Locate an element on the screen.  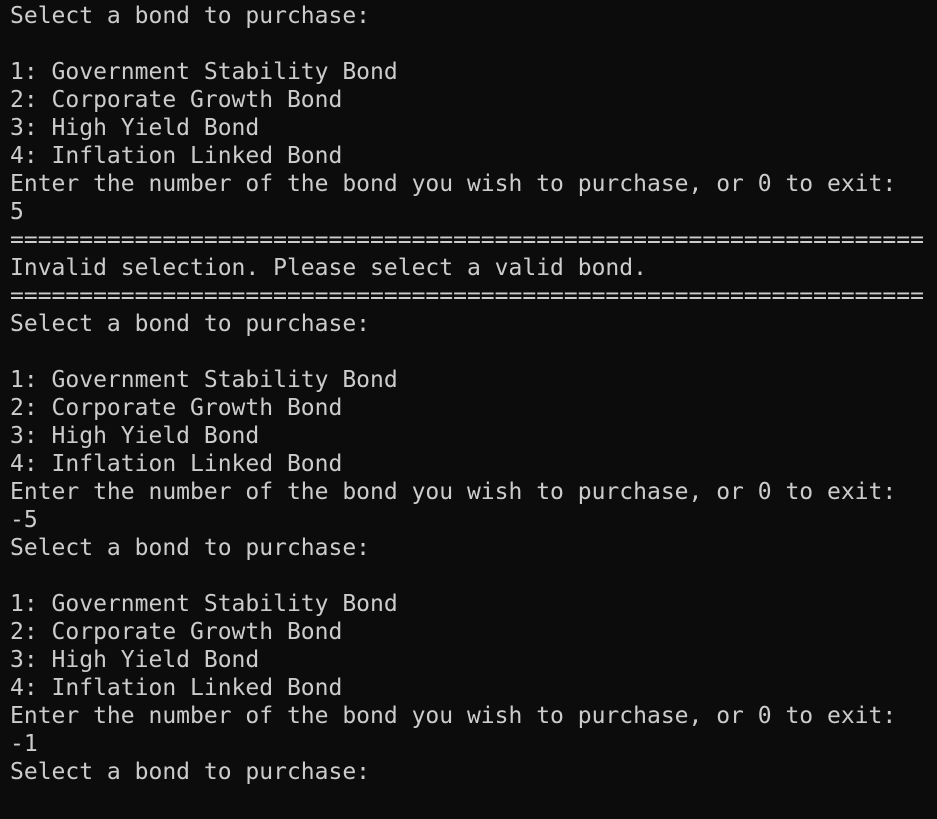
user-input: -1 is located at coordinates (24, 744).